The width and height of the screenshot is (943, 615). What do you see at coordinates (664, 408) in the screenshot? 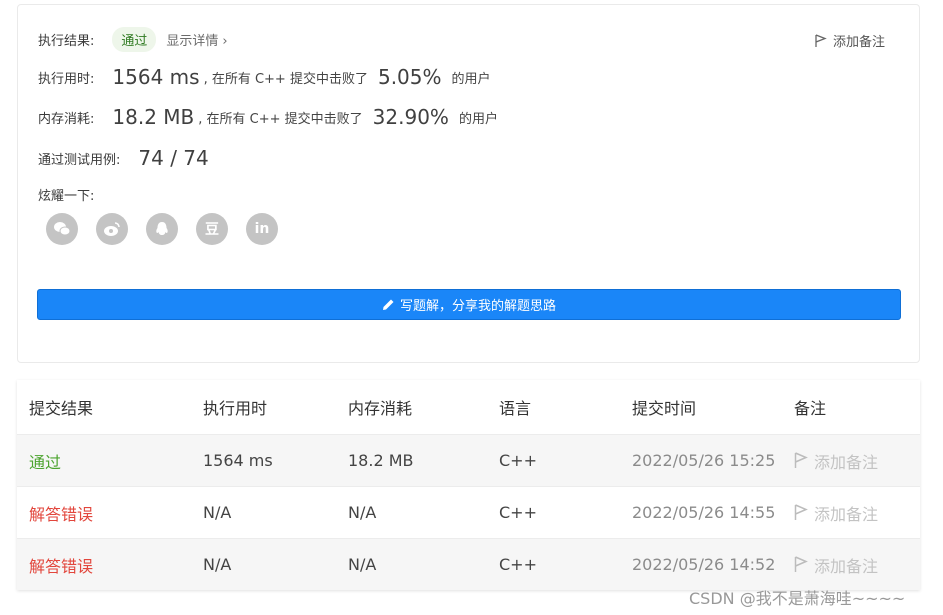
I see `header-time: 提交时间` at bounding box center [664, 408].